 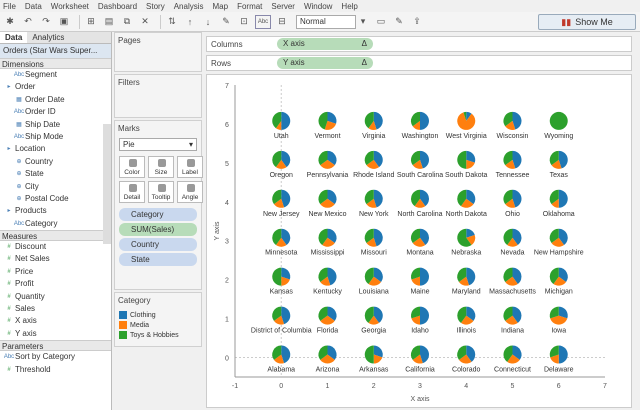 I want to click on undo-icon: ↶, so click(x=28, y=22).